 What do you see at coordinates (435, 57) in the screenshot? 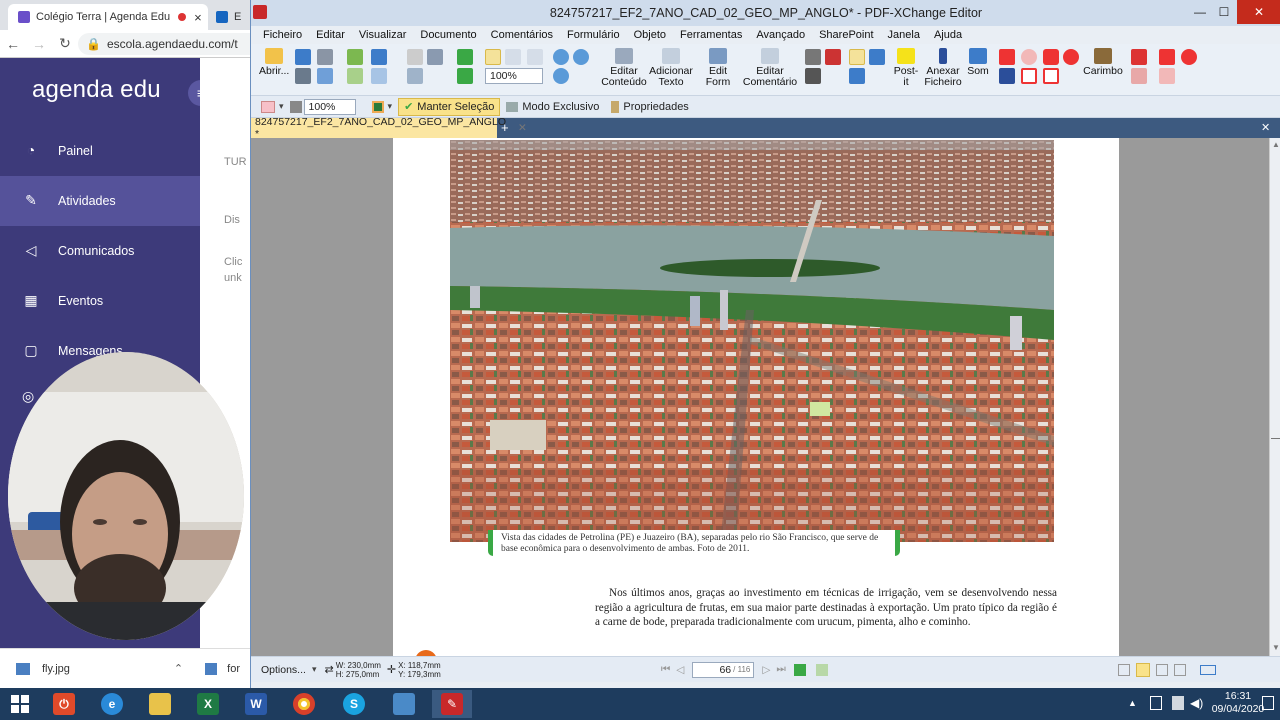
I see `select-tool-icon` at bounding box center [435, 57].